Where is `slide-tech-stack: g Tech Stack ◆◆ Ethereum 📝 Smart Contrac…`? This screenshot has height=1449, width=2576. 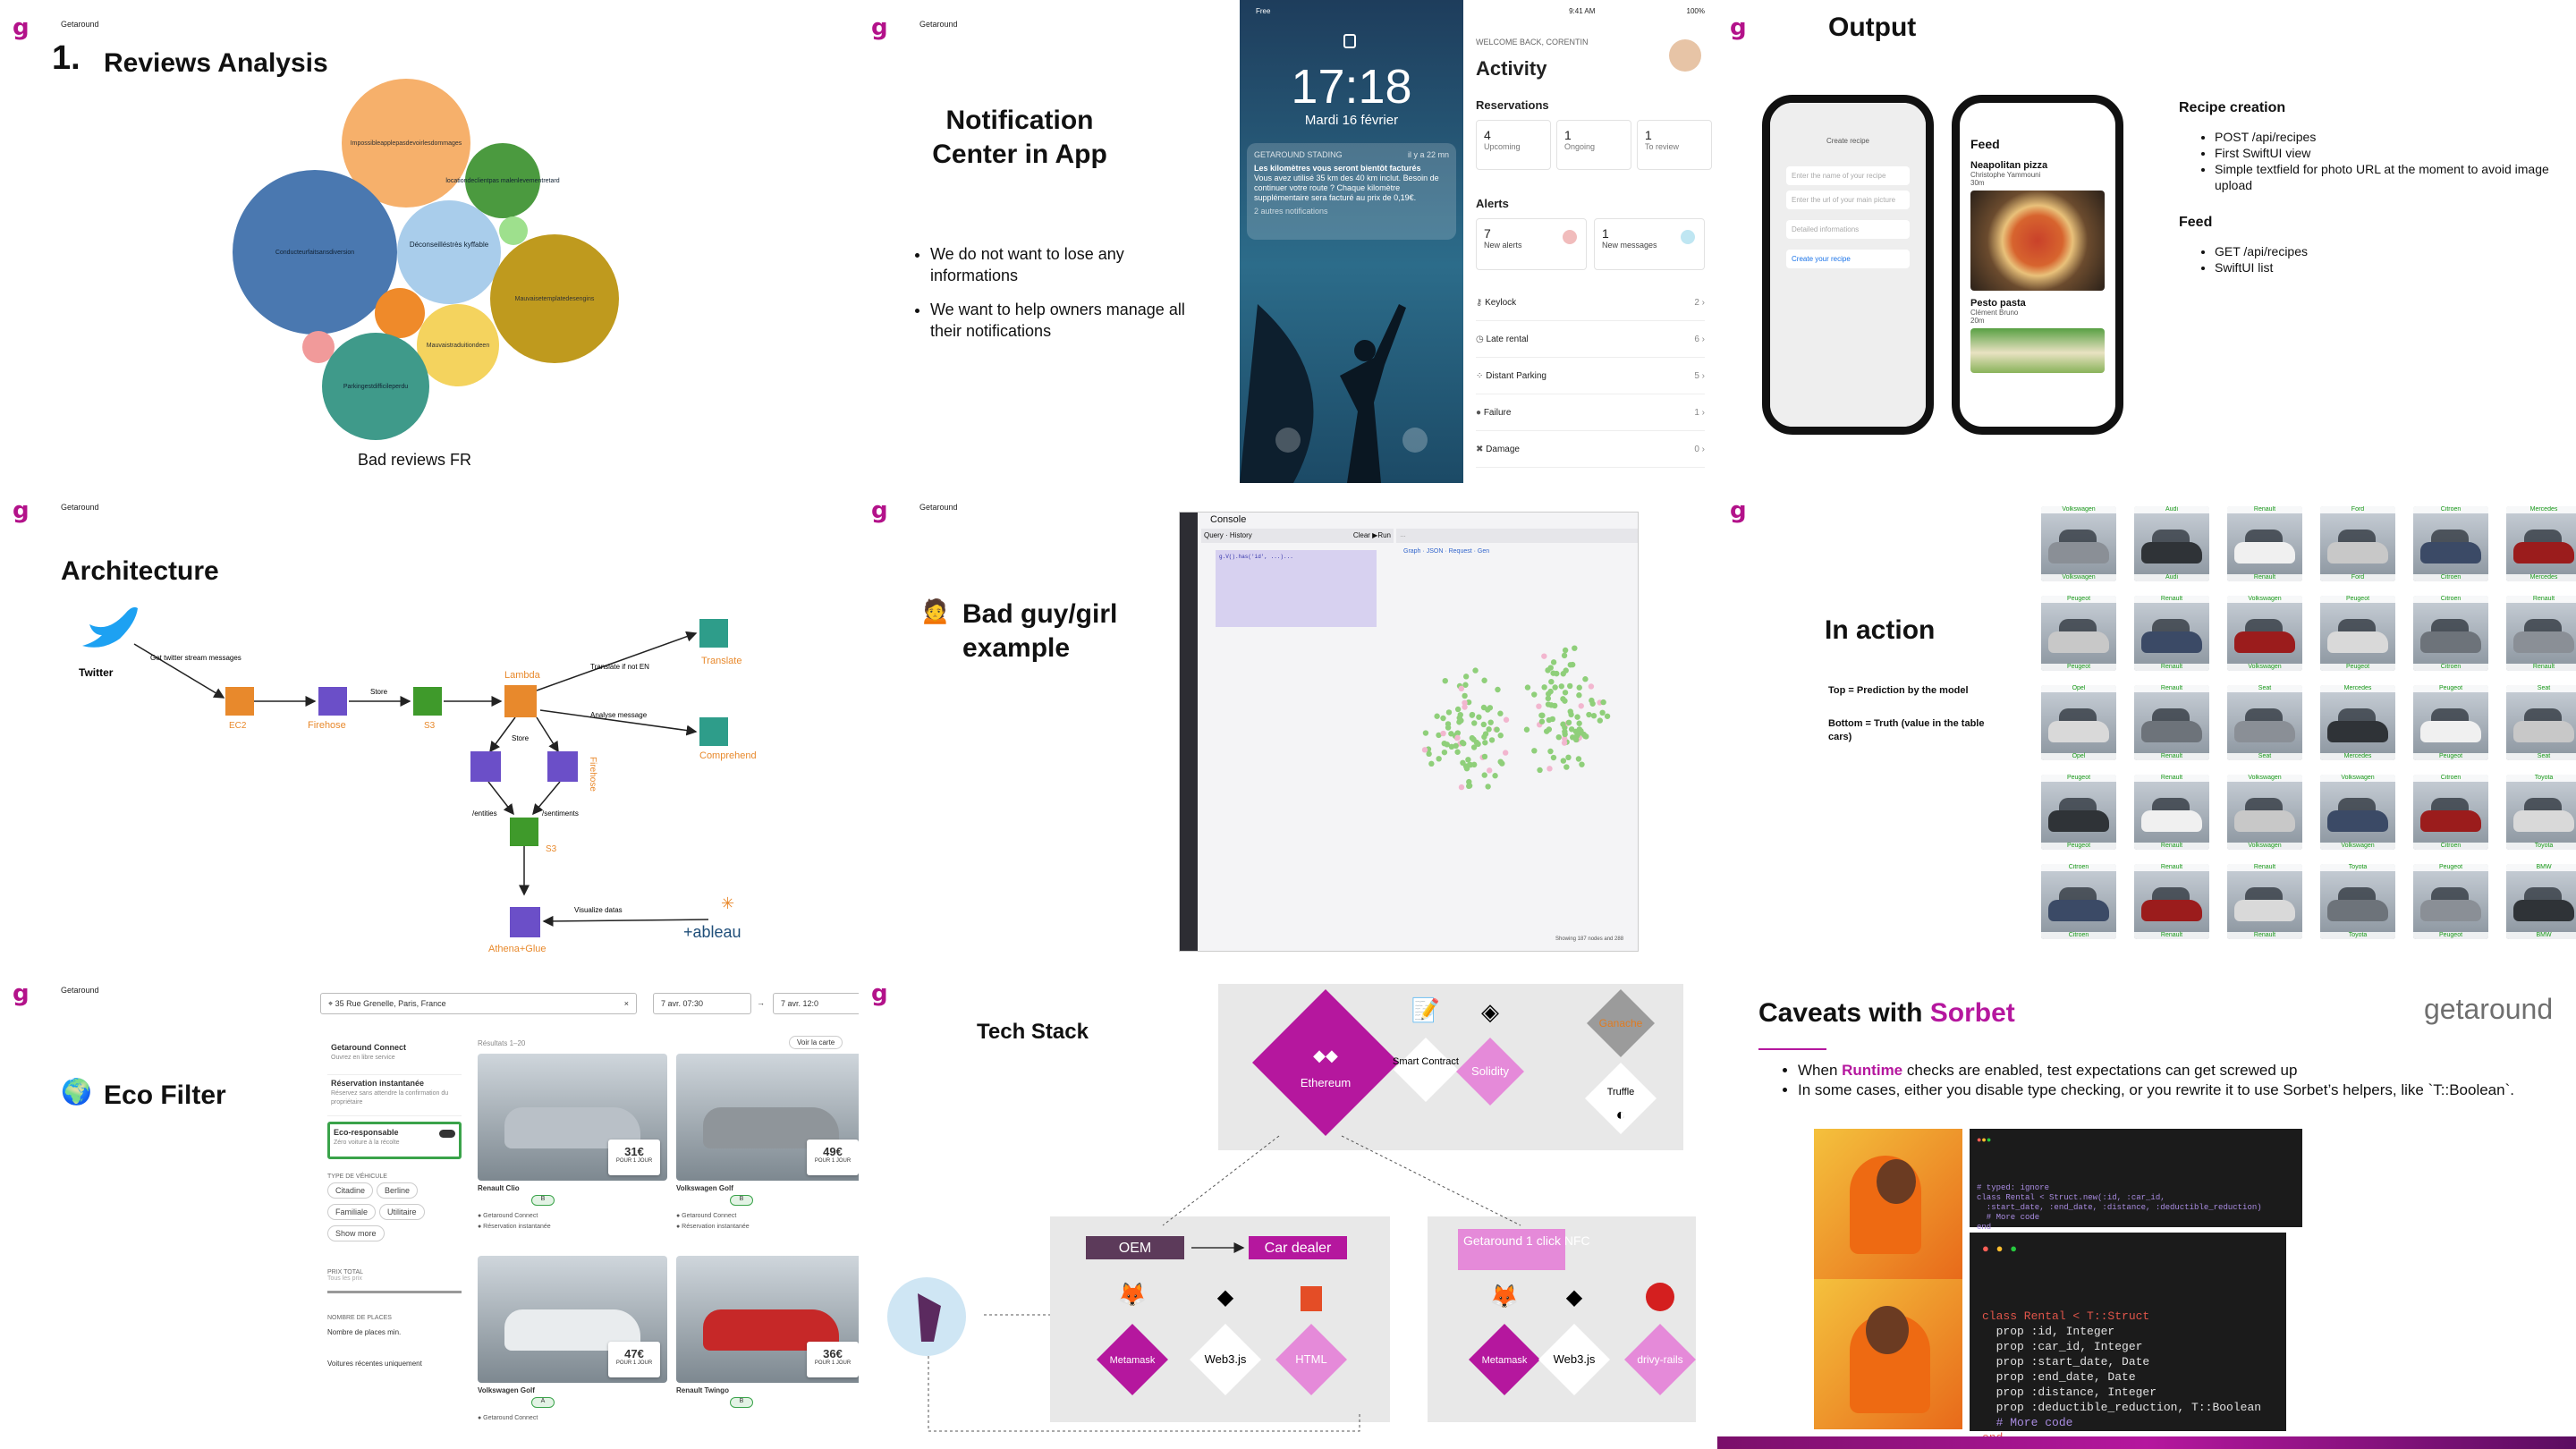
slide-tech-stack: g Tech Stack ◆◆ Ethereum 📝 Smart Contrac… is located at coordinates (1288, 1207).